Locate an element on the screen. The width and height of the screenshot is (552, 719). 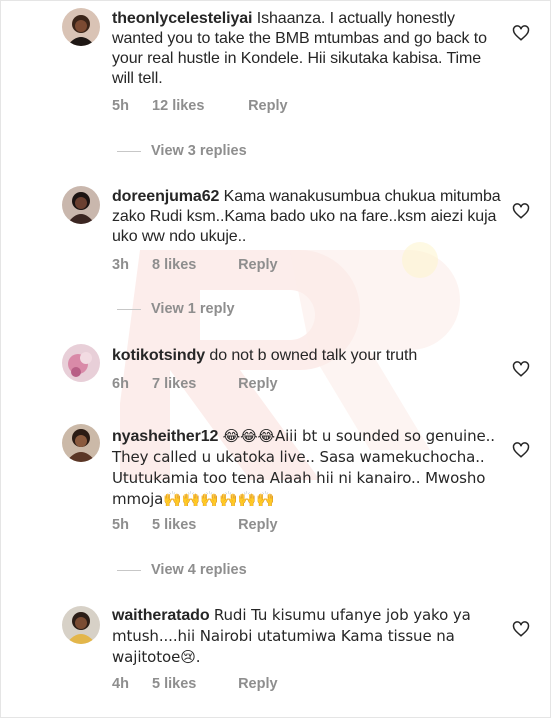
view-replies-button: View 4 replies is located at coordinates (182, 570).